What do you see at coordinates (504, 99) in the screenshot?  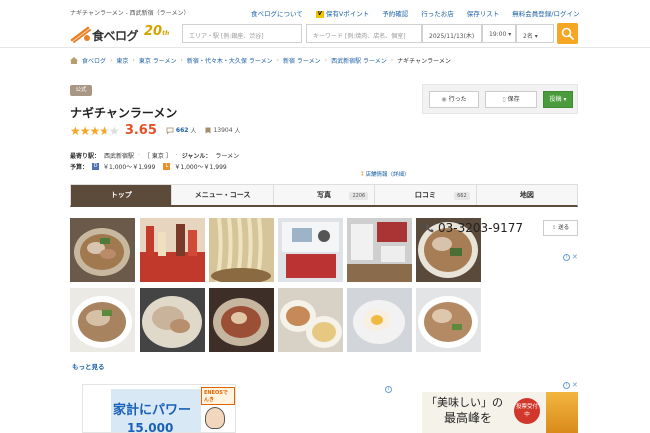 I see `bookmark-icon: ▯` at bounding box center [504, 99].